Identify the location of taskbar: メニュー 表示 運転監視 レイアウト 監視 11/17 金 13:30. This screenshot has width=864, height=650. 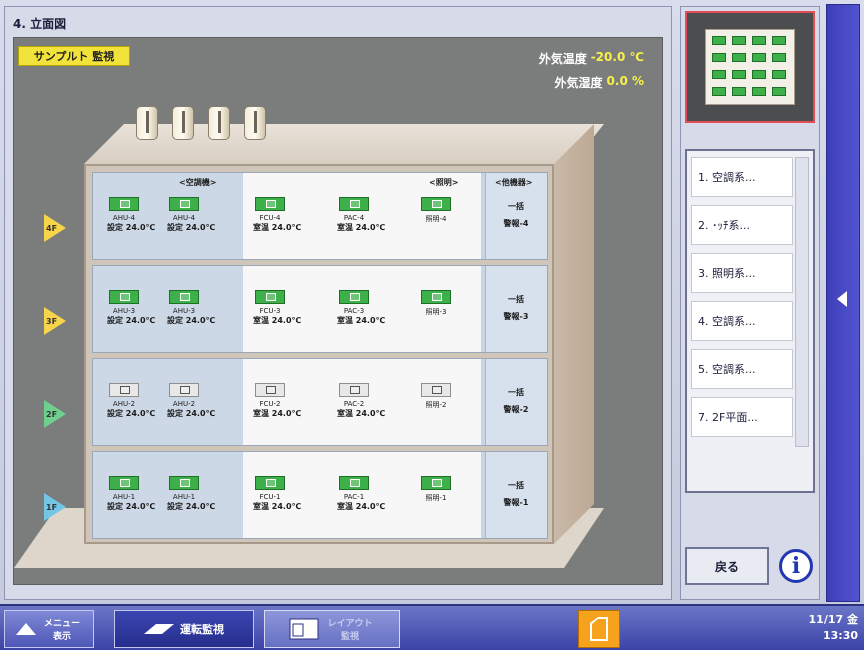
(432, 627).